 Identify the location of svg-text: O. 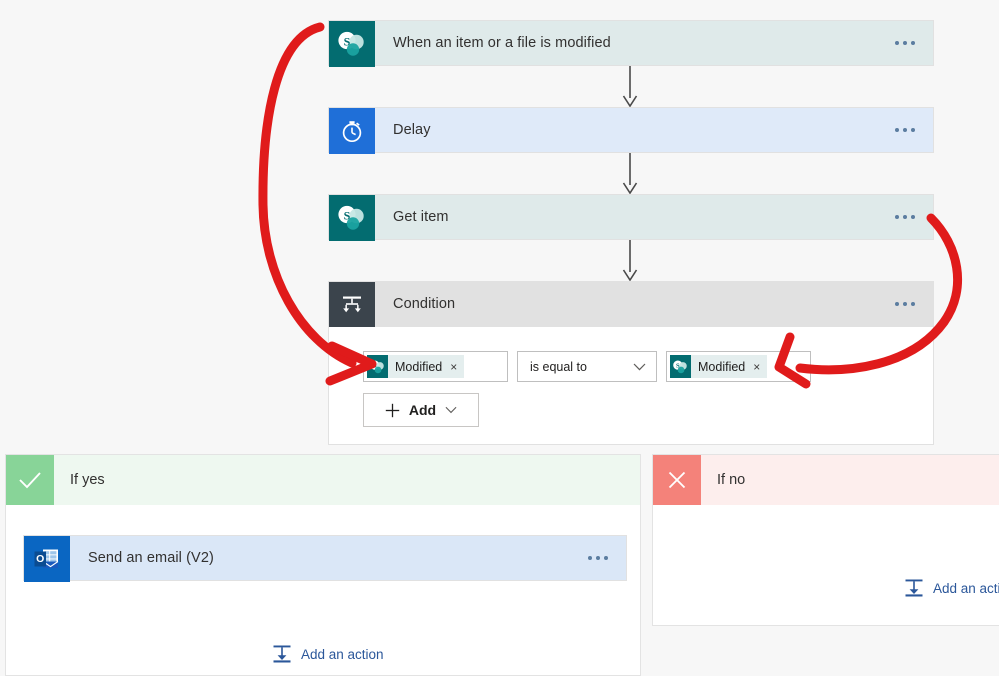
(40, 559).